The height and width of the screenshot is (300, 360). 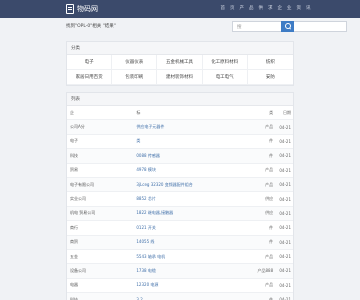 What do you see at coordinates (138, 112) in the screenshot?
I see `column-header-title: 标` at bounding box center [138, 112].